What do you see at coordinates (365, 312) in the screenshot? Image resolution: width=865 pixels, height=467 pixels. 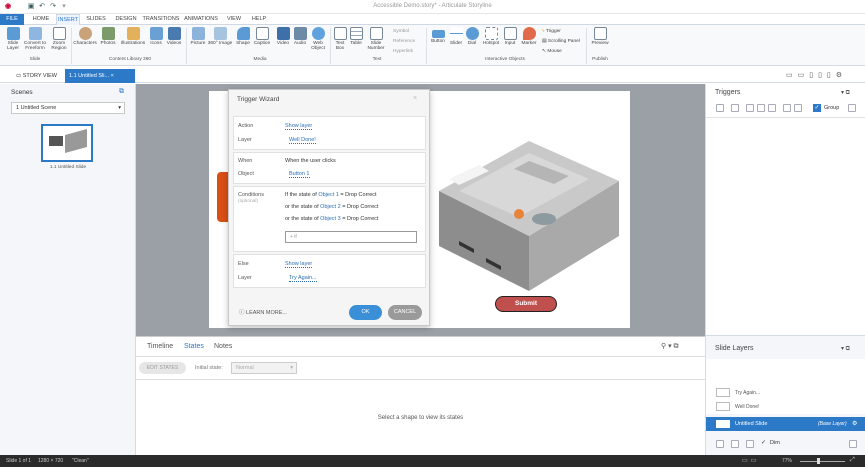 I see `ok-button: OK` at bounding box center [365, 312].